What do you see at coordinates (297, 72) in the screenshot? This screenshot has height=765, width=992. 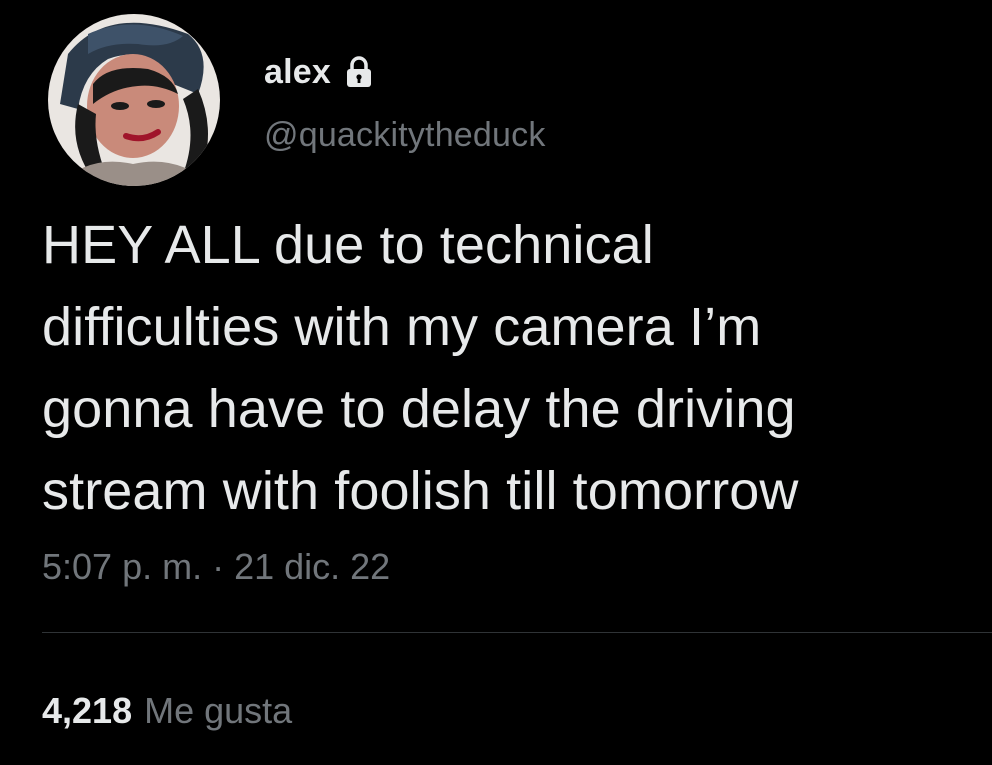 I see `display-name: alex` at bounding box center [297, 72].